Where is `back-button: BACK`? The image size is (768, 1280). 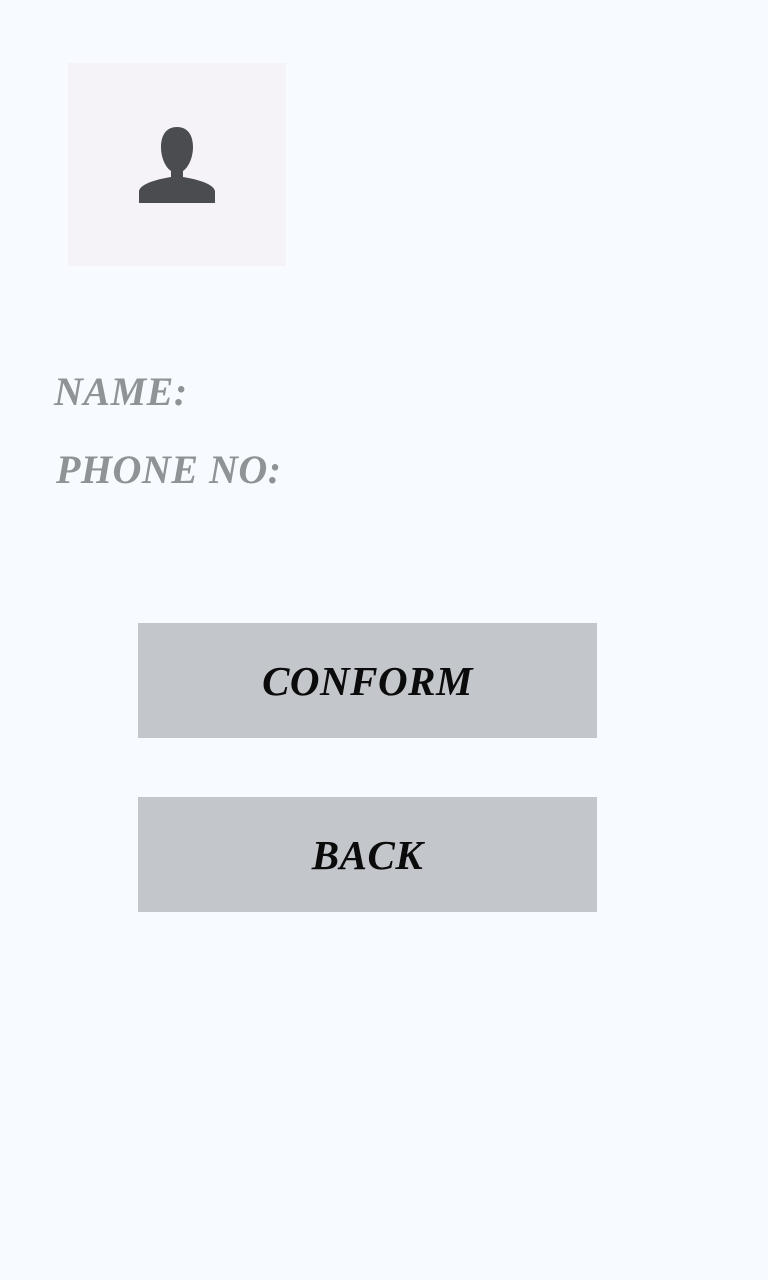
back-button: BACK is located at coordinates (367, 854).